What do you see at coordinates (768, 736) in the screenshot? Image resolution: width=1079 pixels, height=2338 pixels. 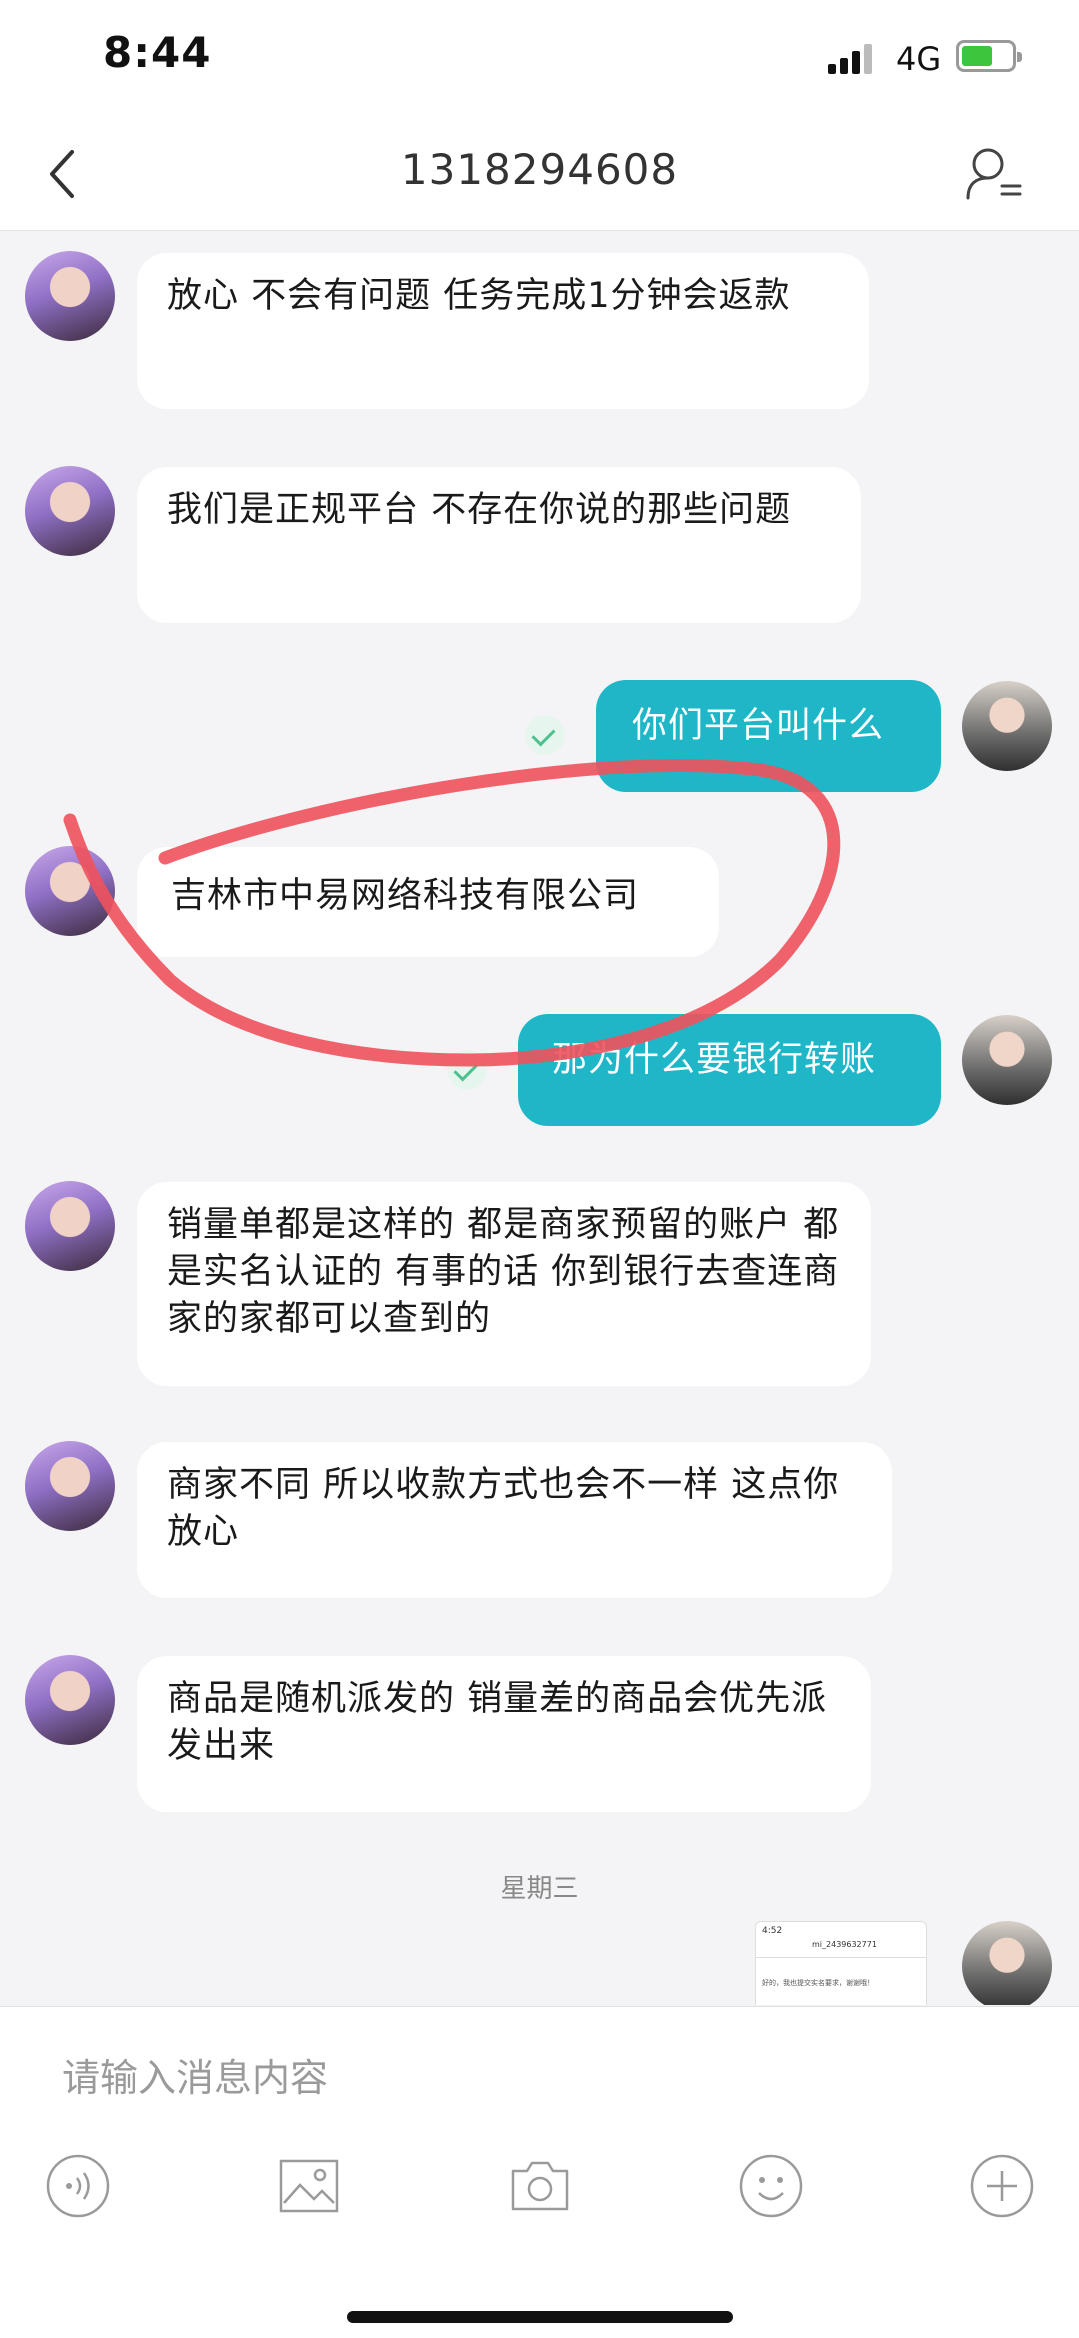 I see `outgoing-message: 你们平台叫什么` at bounding box center [768, 736].